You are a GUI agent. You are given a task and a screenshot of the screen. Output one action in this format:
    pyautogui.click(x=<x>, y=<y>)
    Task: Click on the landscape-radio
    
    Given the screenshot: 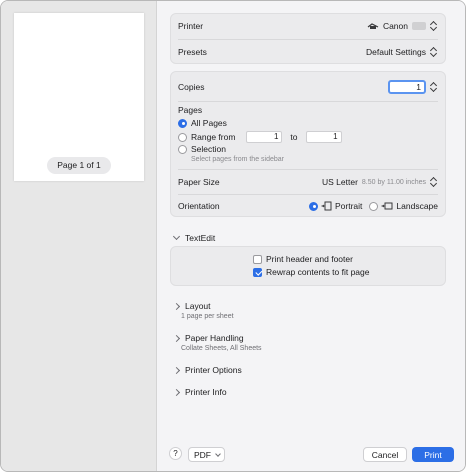 What is the action you would take?
    pyautogui.click(x=374, y=206)
    